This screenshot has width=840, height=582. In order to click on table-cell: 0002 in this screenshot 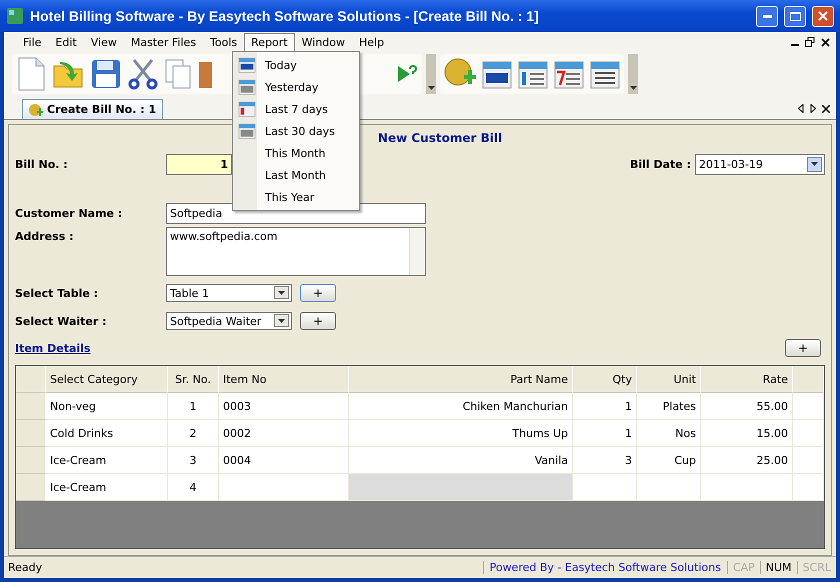, I will do `click(284, 433)`.